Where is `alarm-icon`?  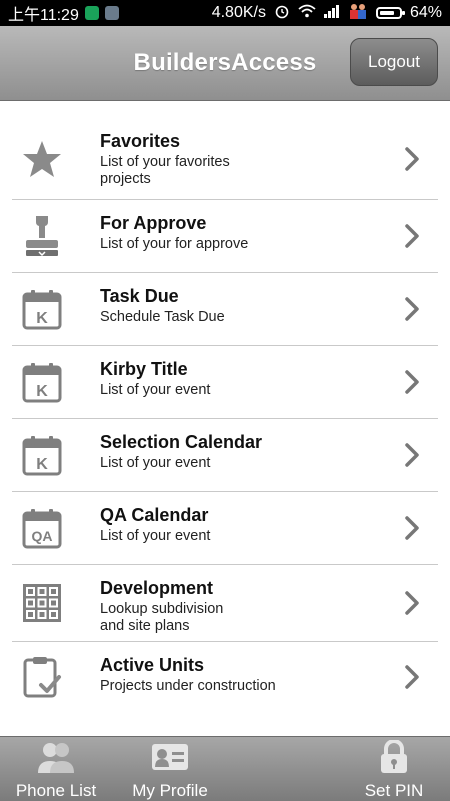 alarm-icon is located at coordinates (282, 13).